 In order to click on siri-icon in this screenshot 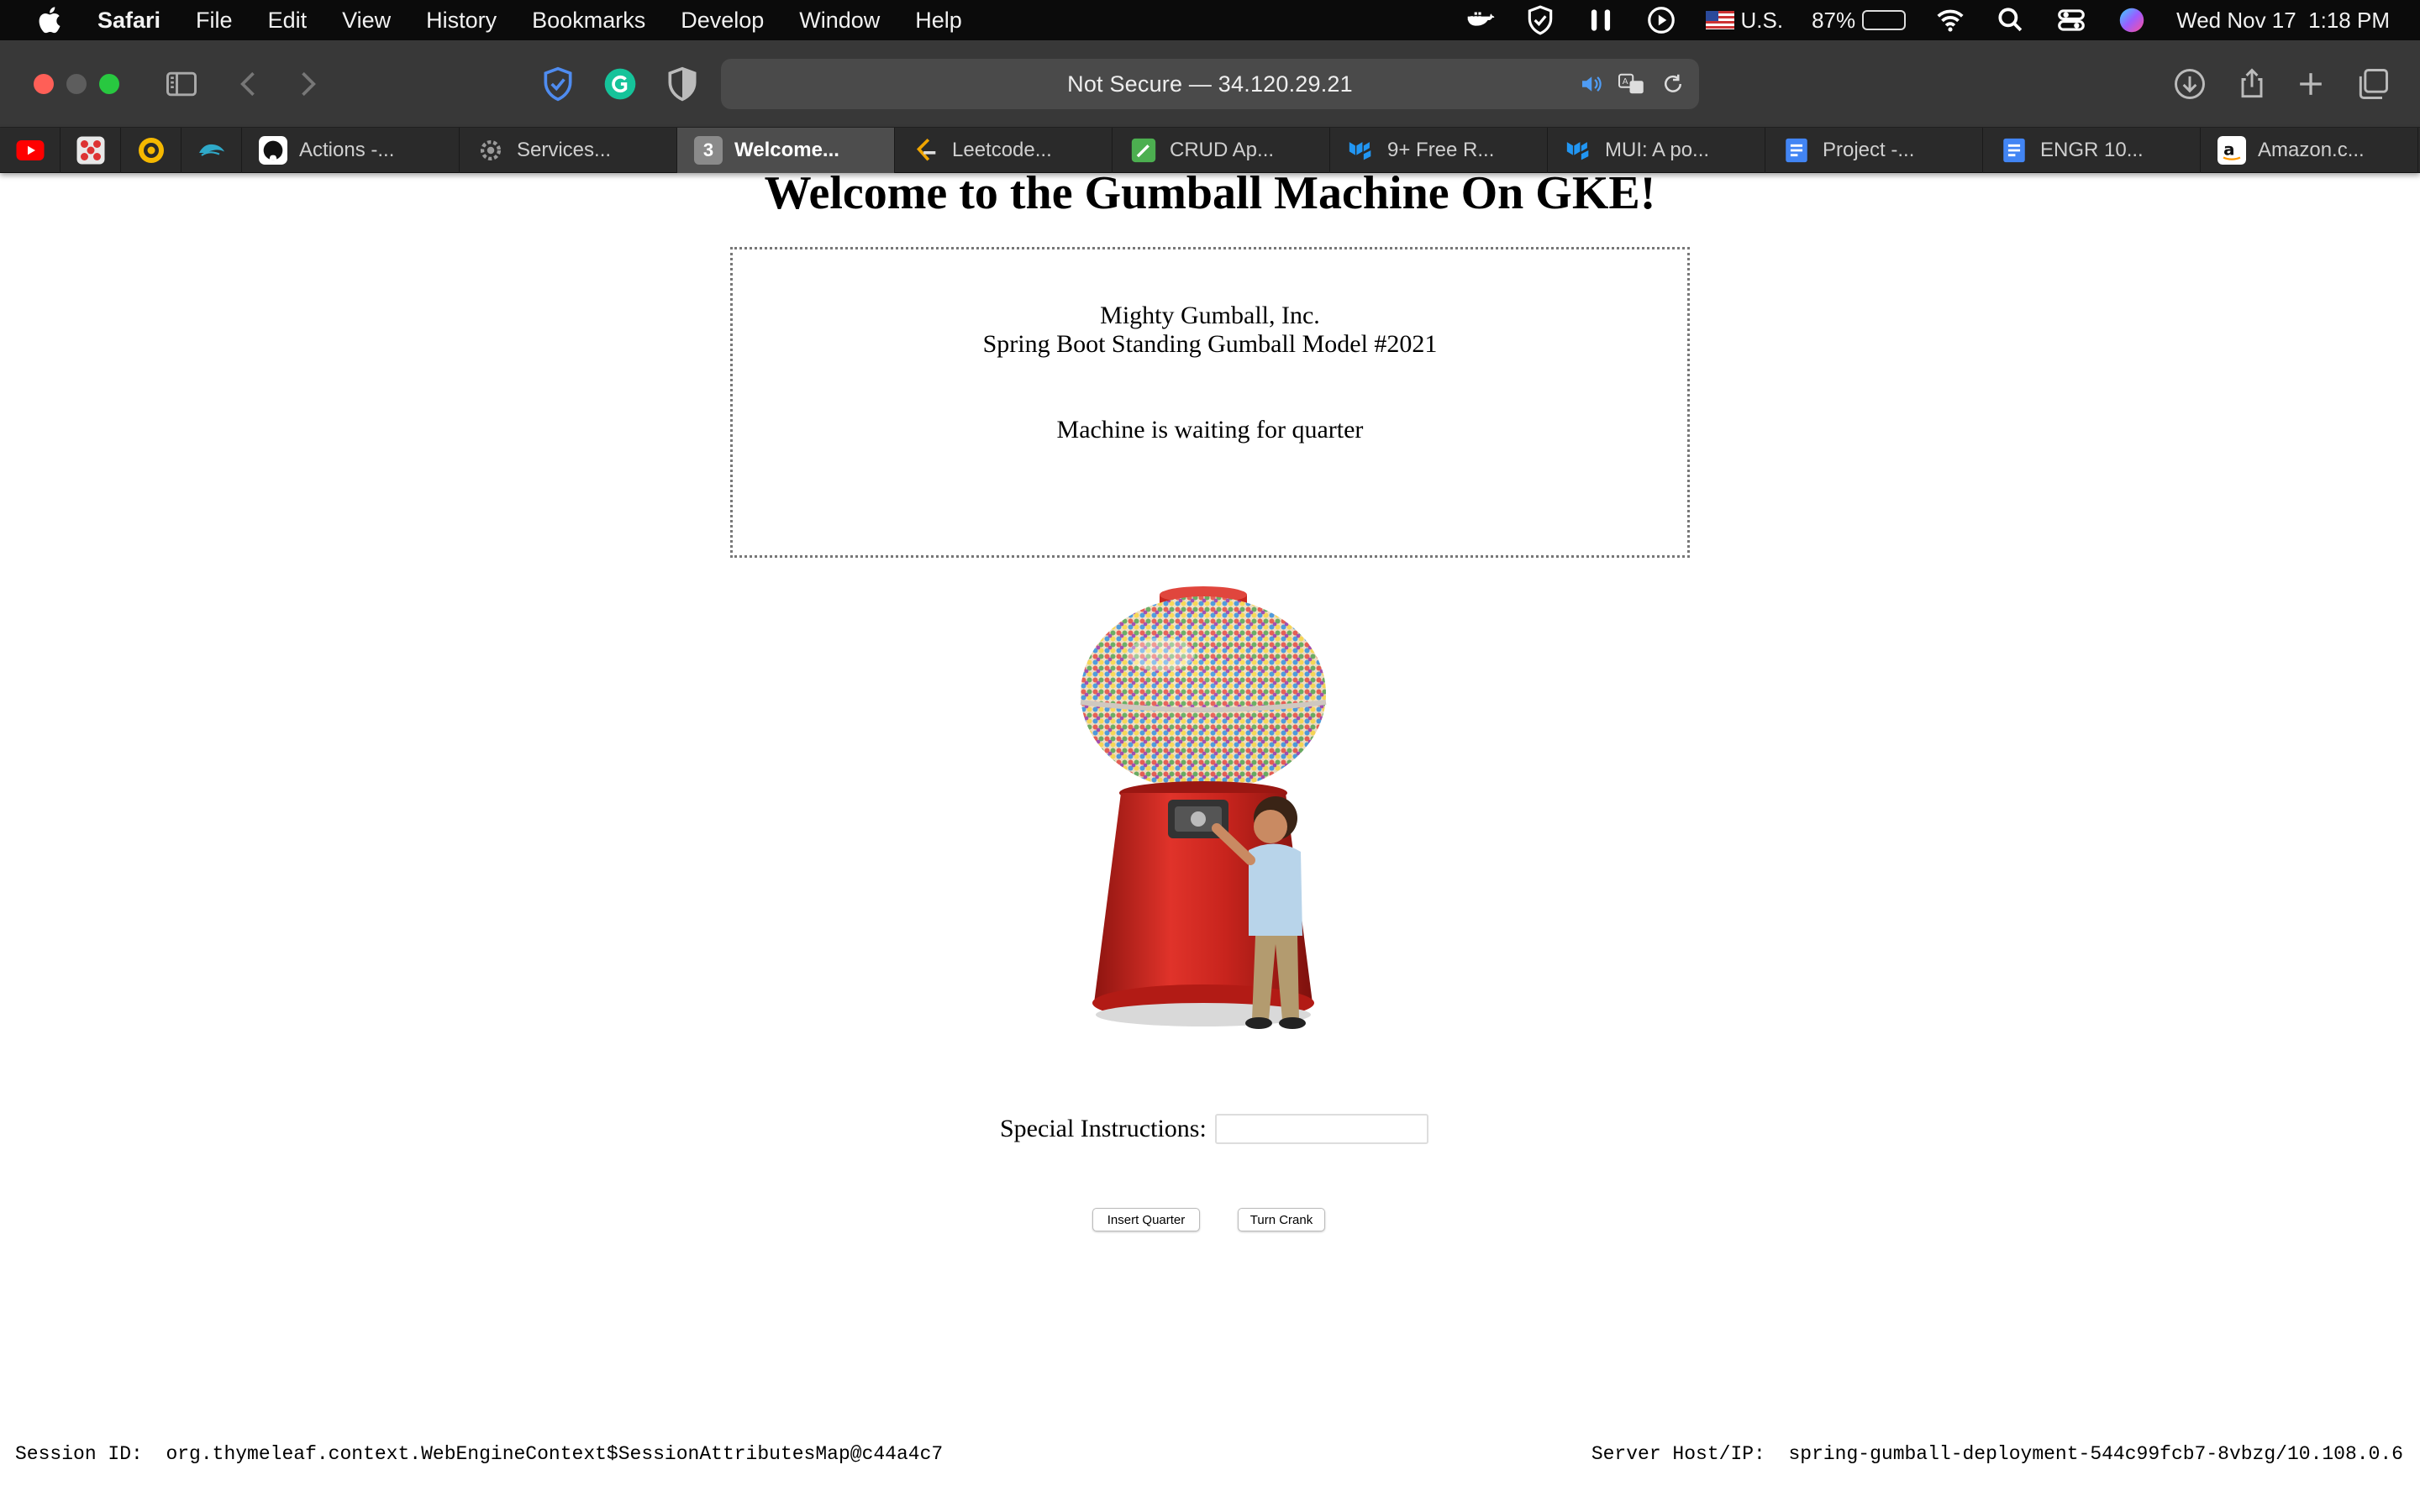, I will do `click(2132, 20)`.